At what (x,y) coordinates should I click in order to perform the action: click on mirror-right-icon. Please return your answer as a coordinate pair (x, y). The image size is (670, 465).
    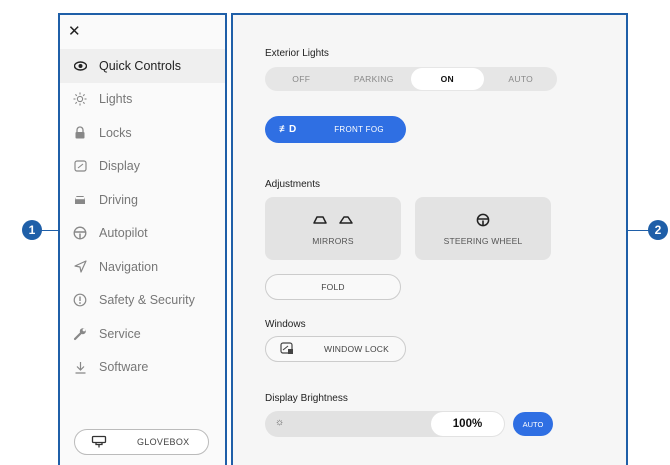
    Looking at the image, I should click on (346, 221).